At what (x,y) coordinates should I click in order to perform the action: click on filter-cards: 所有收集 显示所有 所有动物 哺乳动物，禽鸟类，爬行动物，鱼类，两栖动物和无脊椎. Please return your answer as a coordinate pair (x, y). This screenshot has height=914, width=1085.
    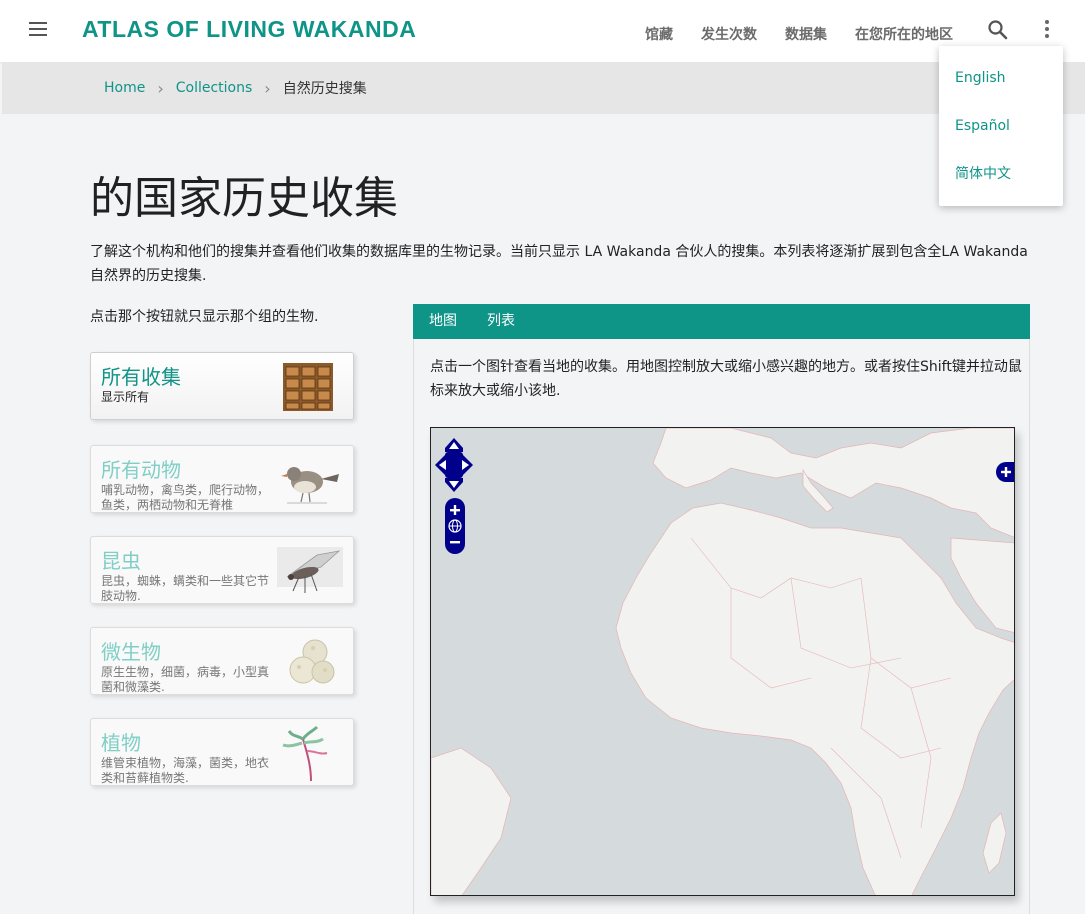
    Looking at the image, I should click on (222, 580).